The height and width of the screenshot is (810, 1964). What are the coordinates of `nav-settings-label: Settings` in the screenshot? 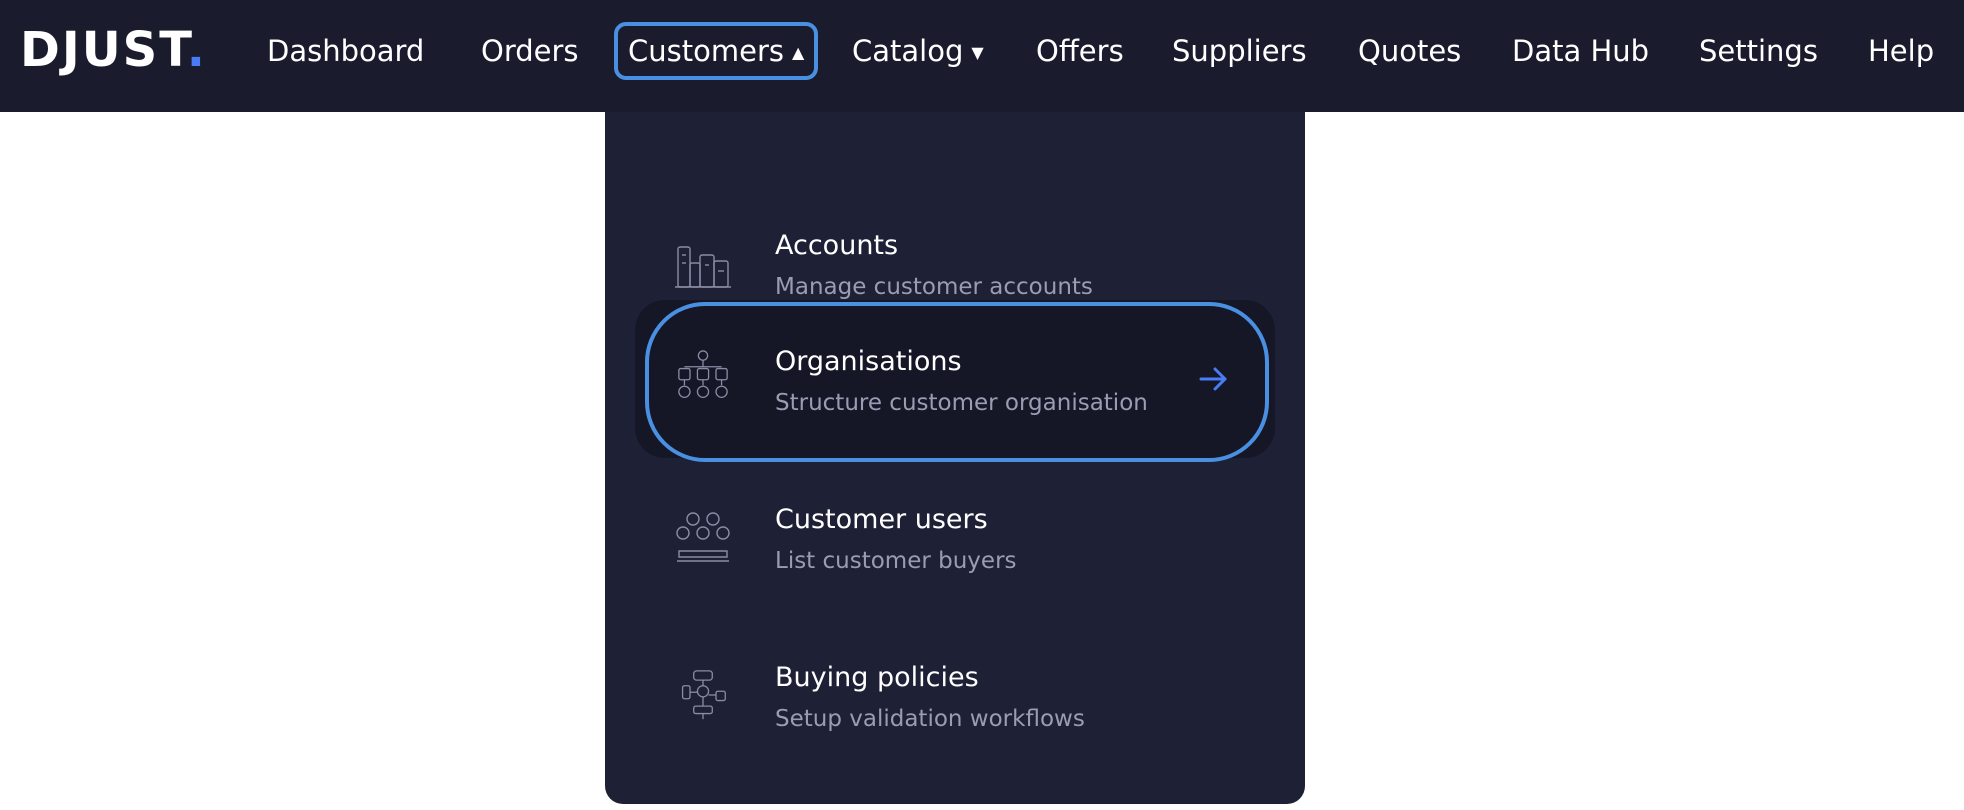 It's located at (1758, 51).